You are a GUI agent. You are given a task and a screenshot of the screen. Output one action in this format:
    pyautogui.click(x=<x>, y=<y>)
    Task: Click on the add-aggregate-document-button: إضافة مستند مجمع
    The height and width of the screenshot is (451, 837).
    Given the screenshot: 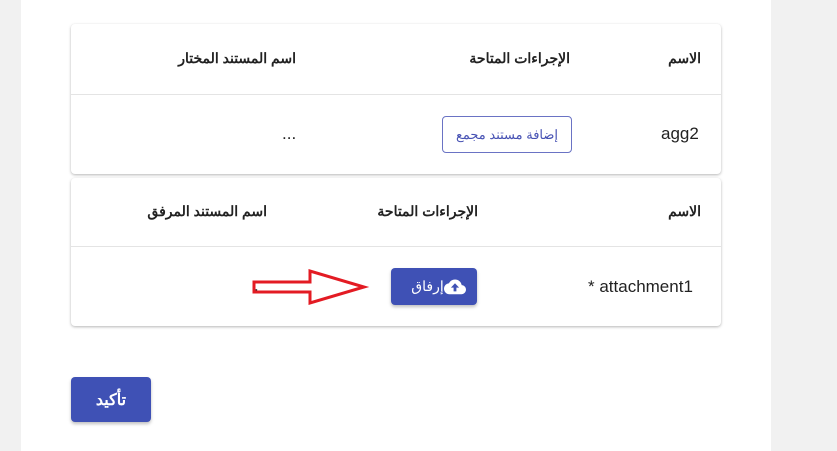 What is the action you would take?
    pyautogui.click(x=507, y=134)
    